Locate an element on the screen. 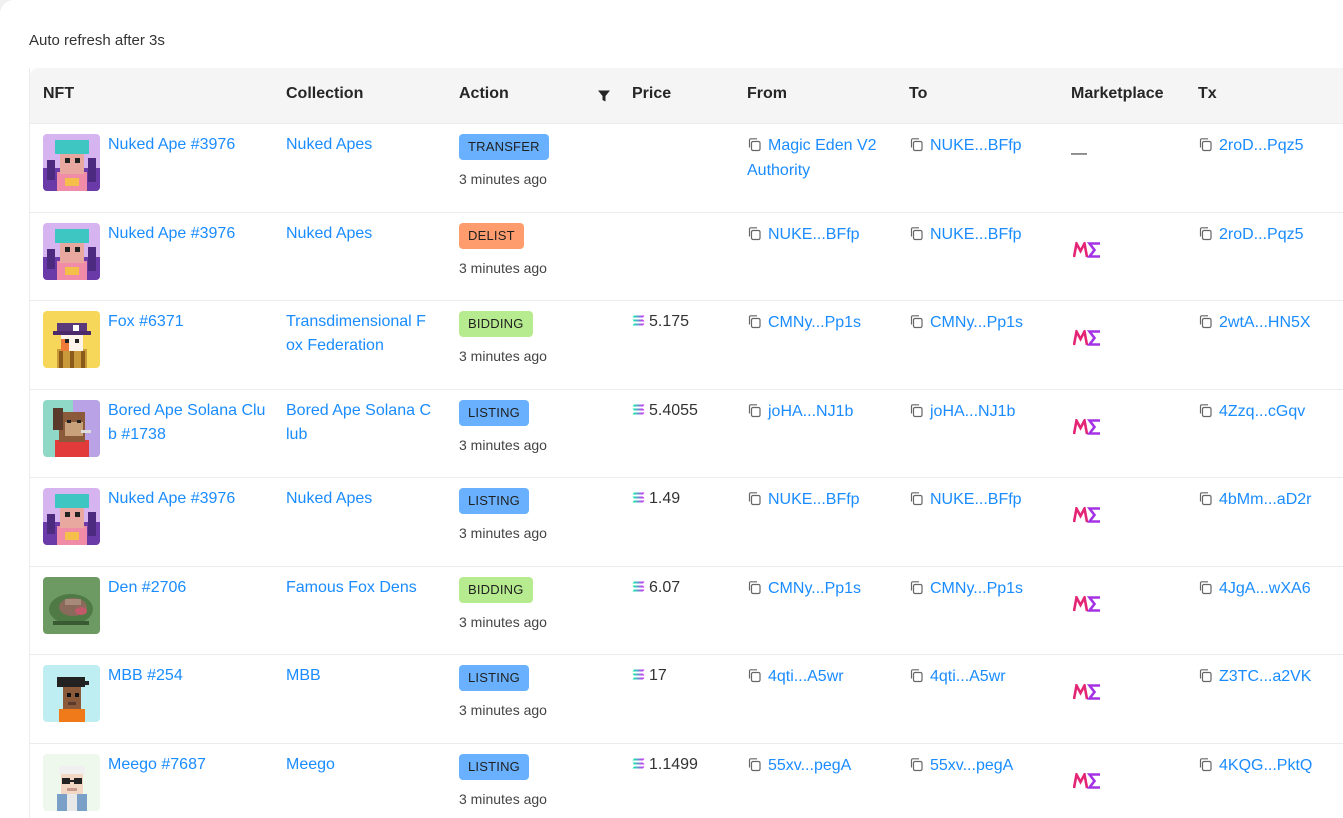 The image size is (1343, 818). collection-link: Meego is located at coordinates (358, 765).